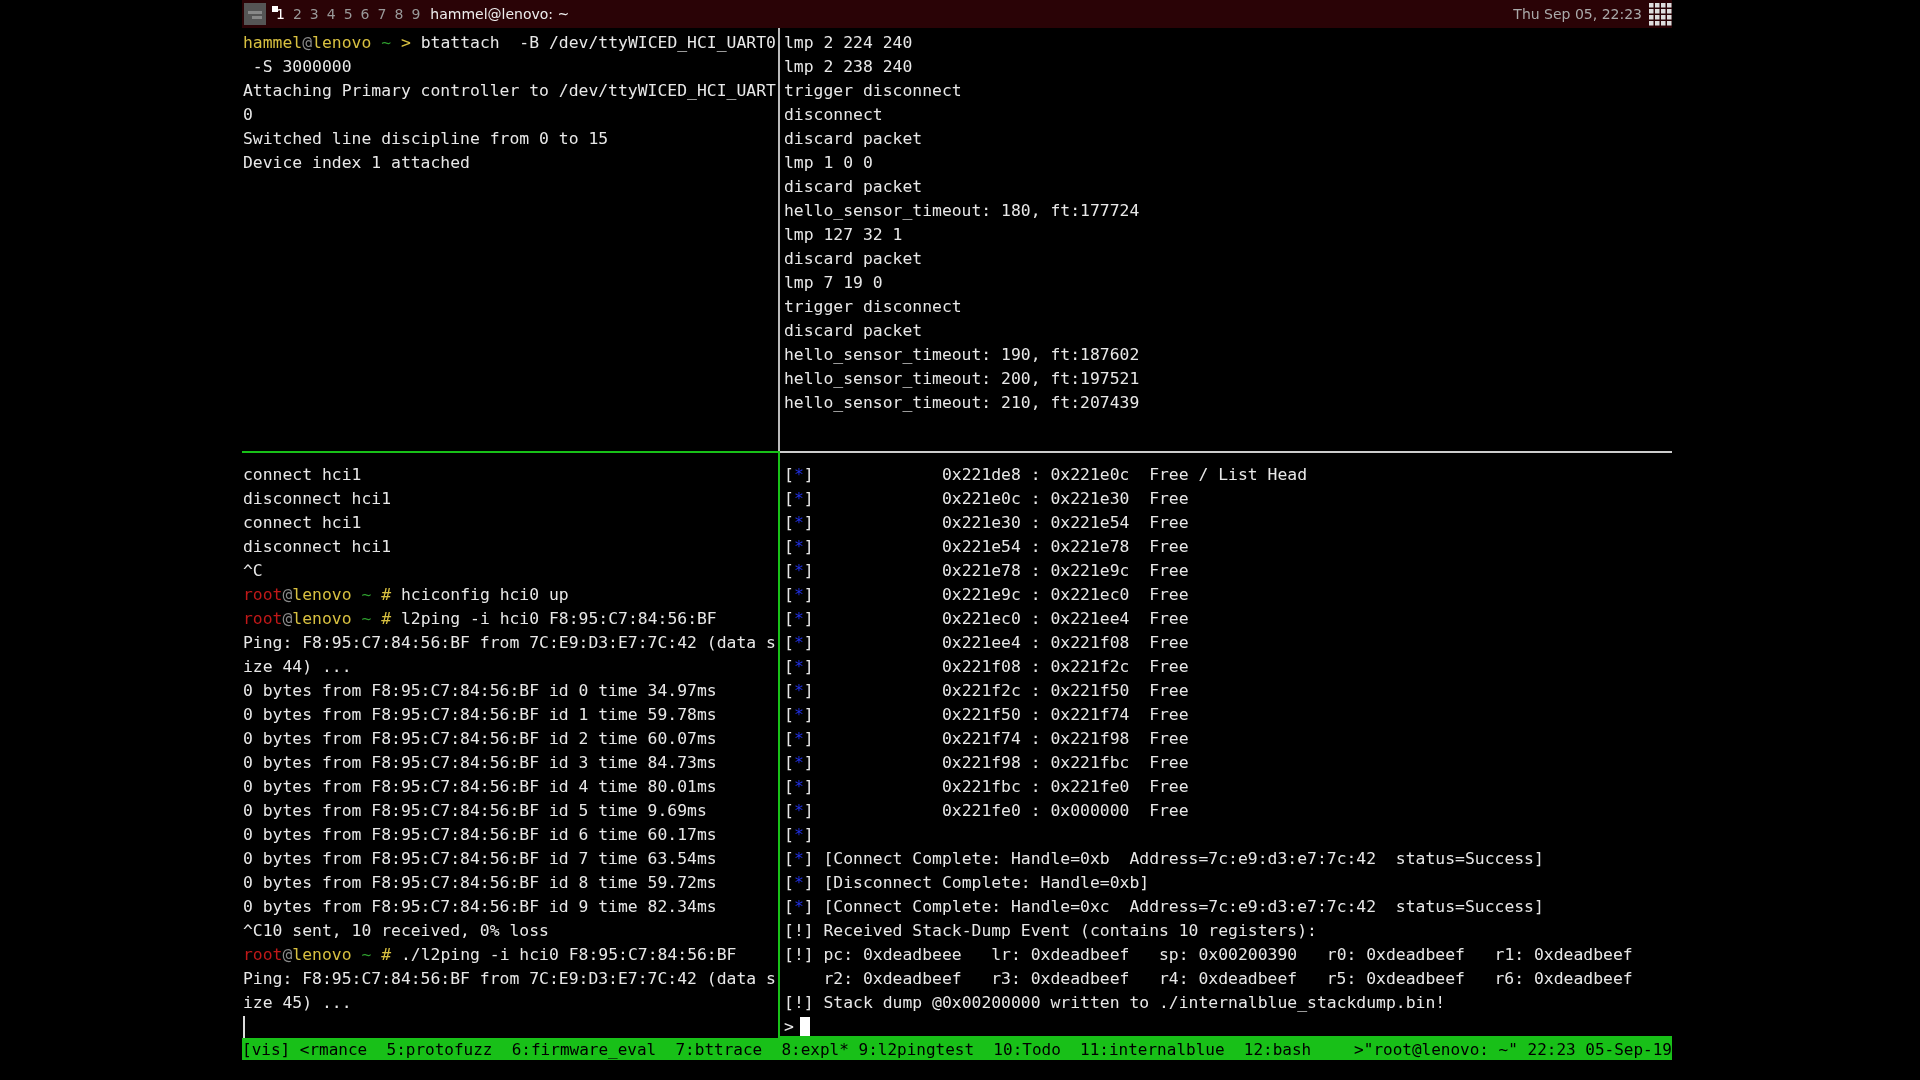 This screenshot has height=1080, width=1920. What do you see at coordinates (382, 14) in the screenshot?
I see `workspace-button: 7` at bounding box center [382, 14].